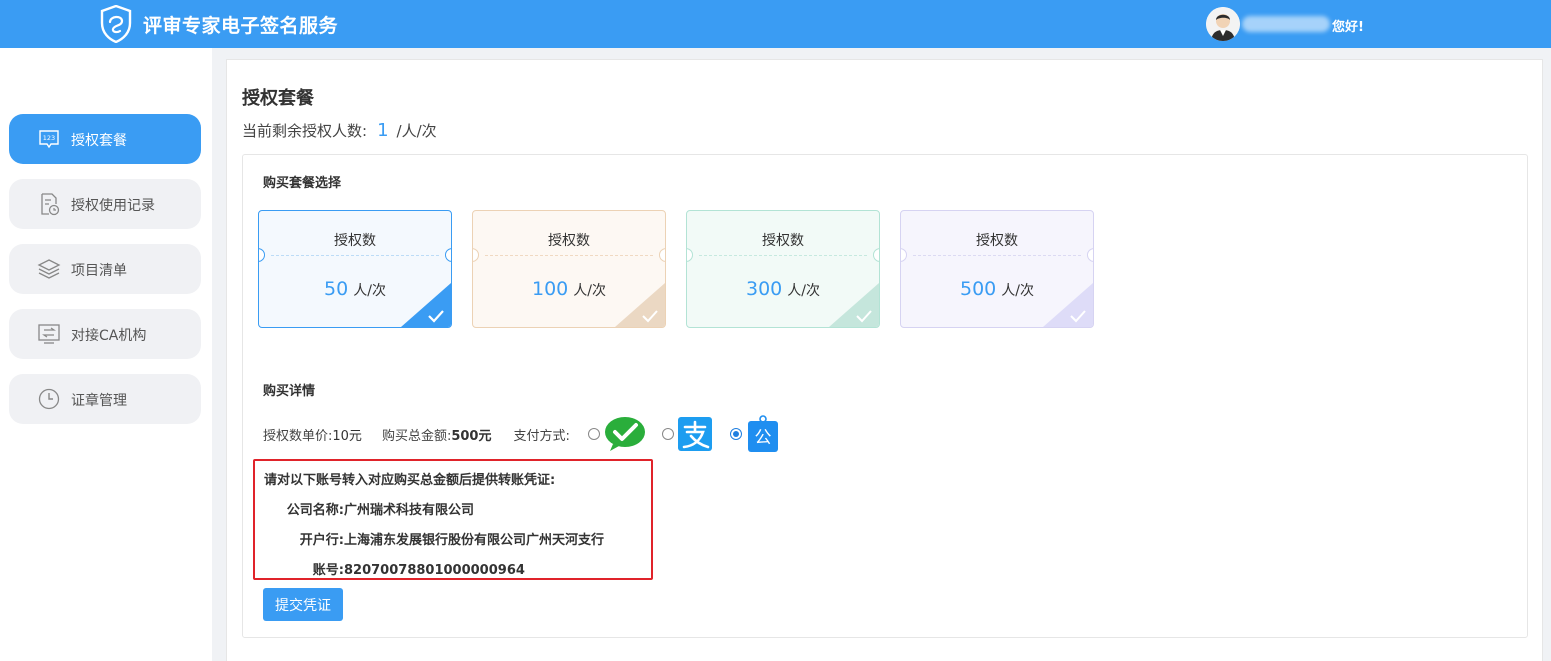 Image resolution: width=1551 pixels, height=661 pixels. What do you see at coordinates (775, 24) in the screenshot?
I see `top-header: 评审专家电子签名服务 您好!` at bounding box center [775, 24].